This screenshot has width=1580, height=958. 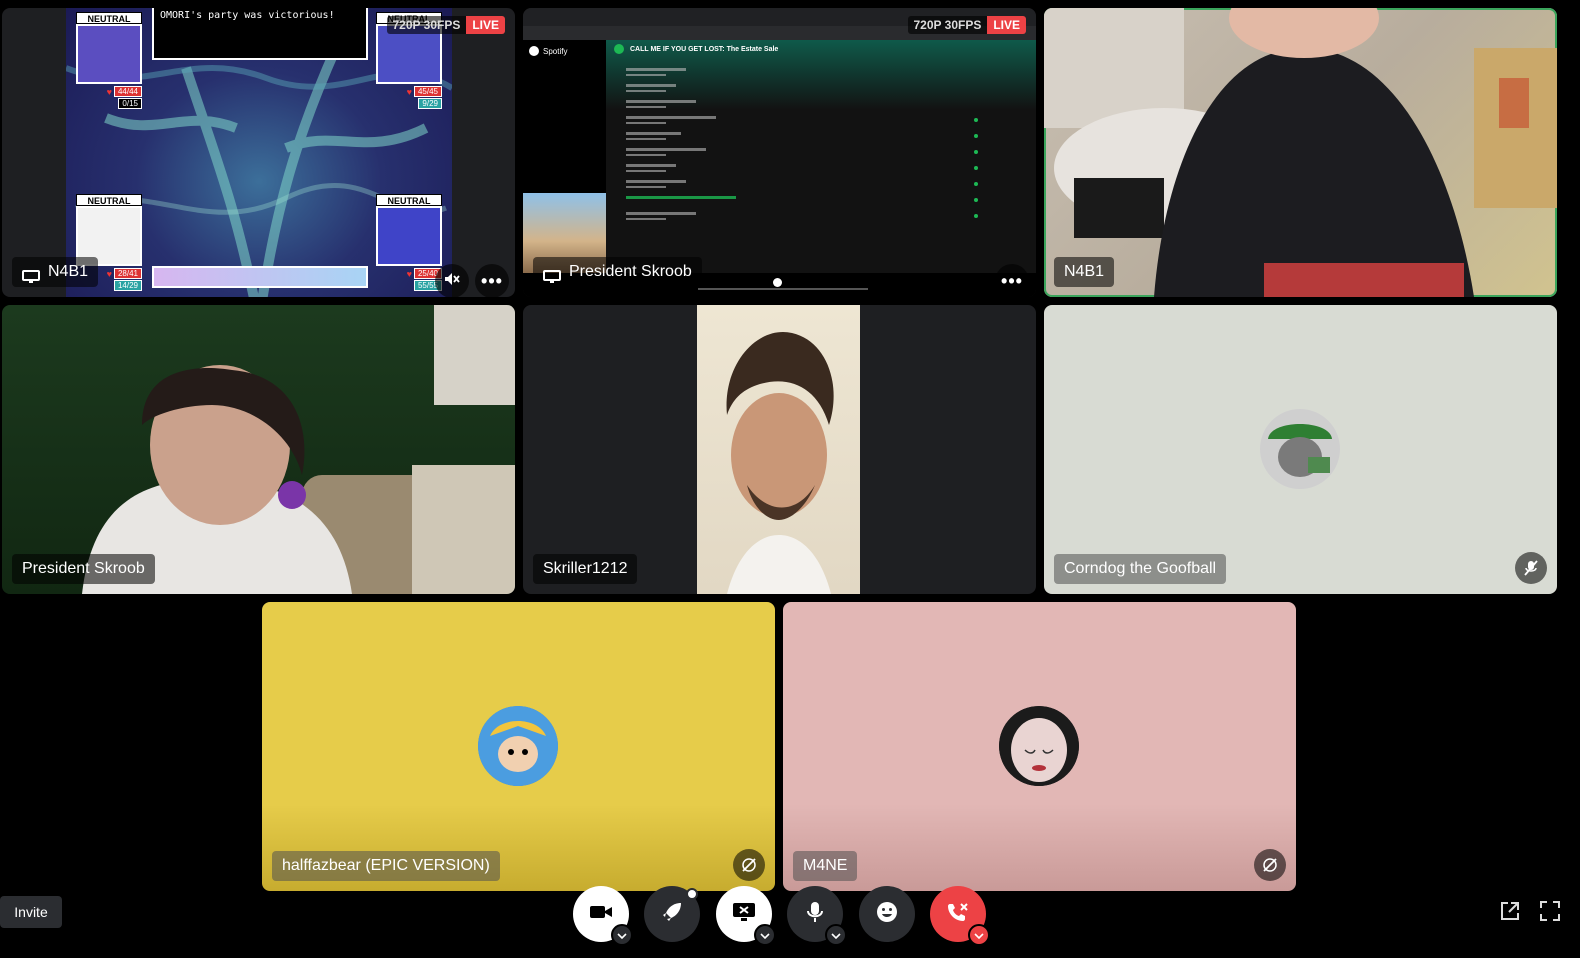 What do you see at coordinates (564, 156) in the screenshot?
I see `spotify-sidebar: Spotify` at bounding box center [564, 156].